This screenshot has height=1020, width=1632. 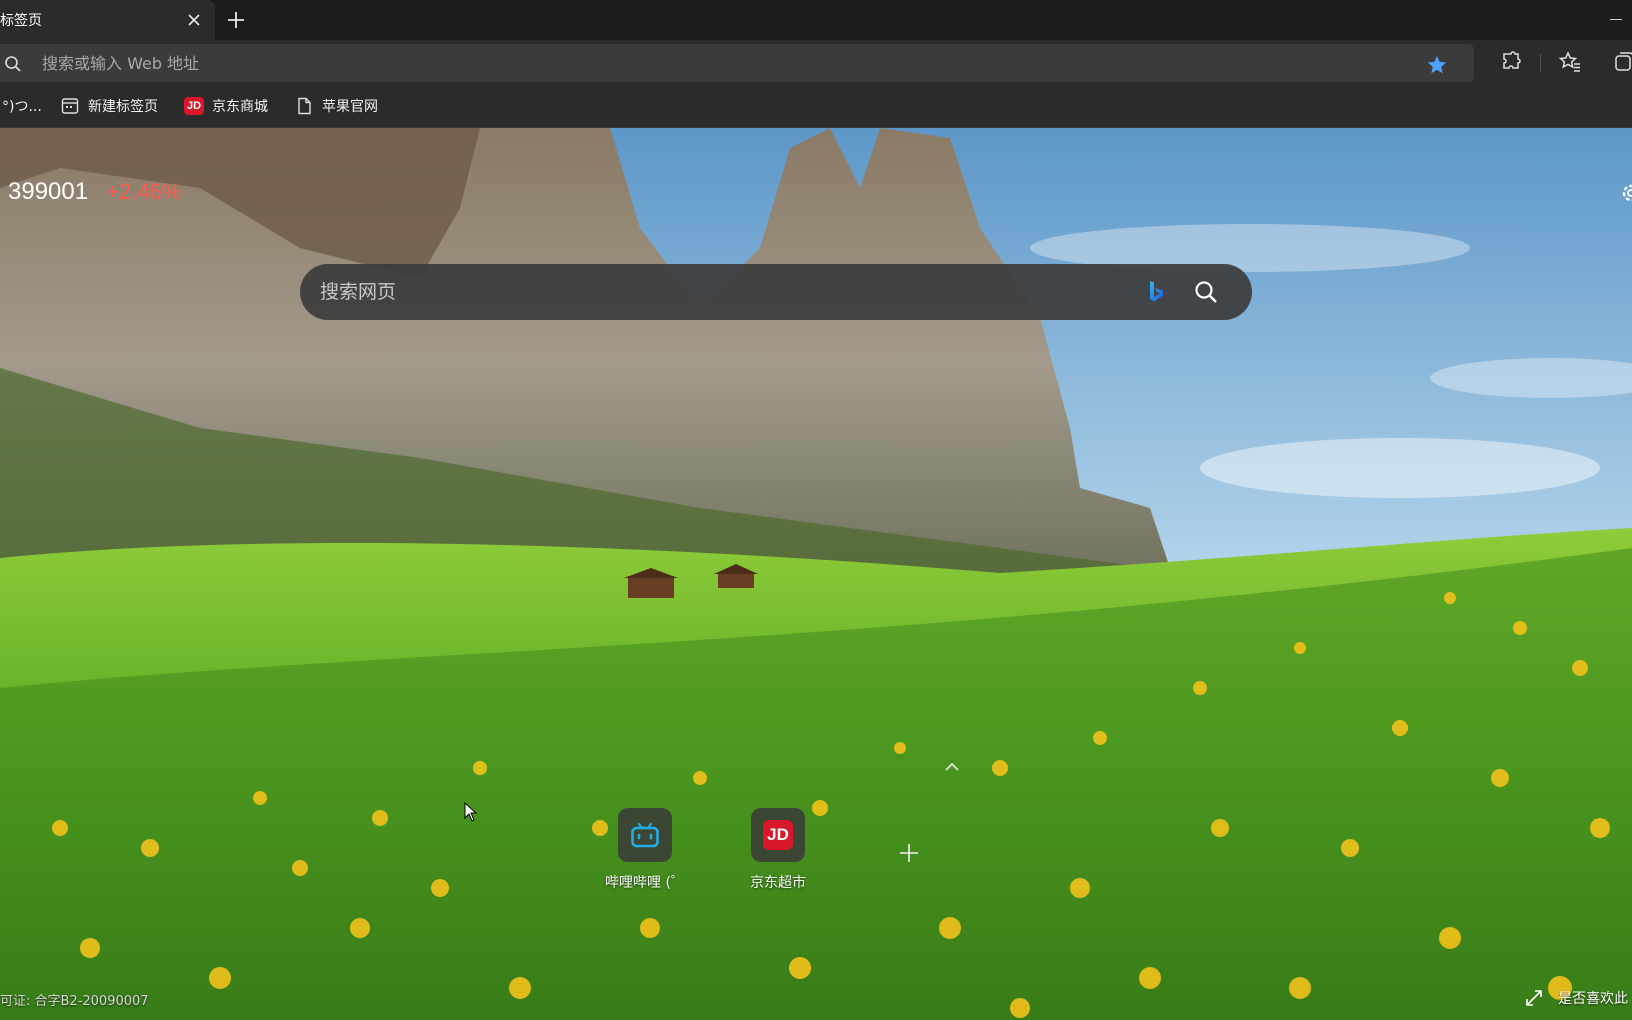 I want to click on toolbar-separator, so click(x=1540, y=63).